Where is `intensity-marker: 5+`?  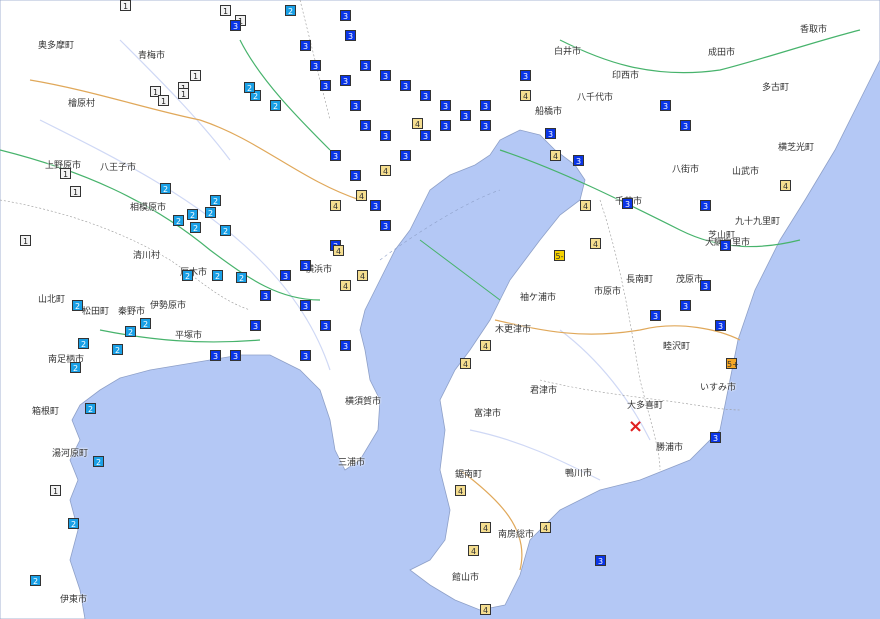 intensity-marker: 5+ is located at coordinates (732, 363).